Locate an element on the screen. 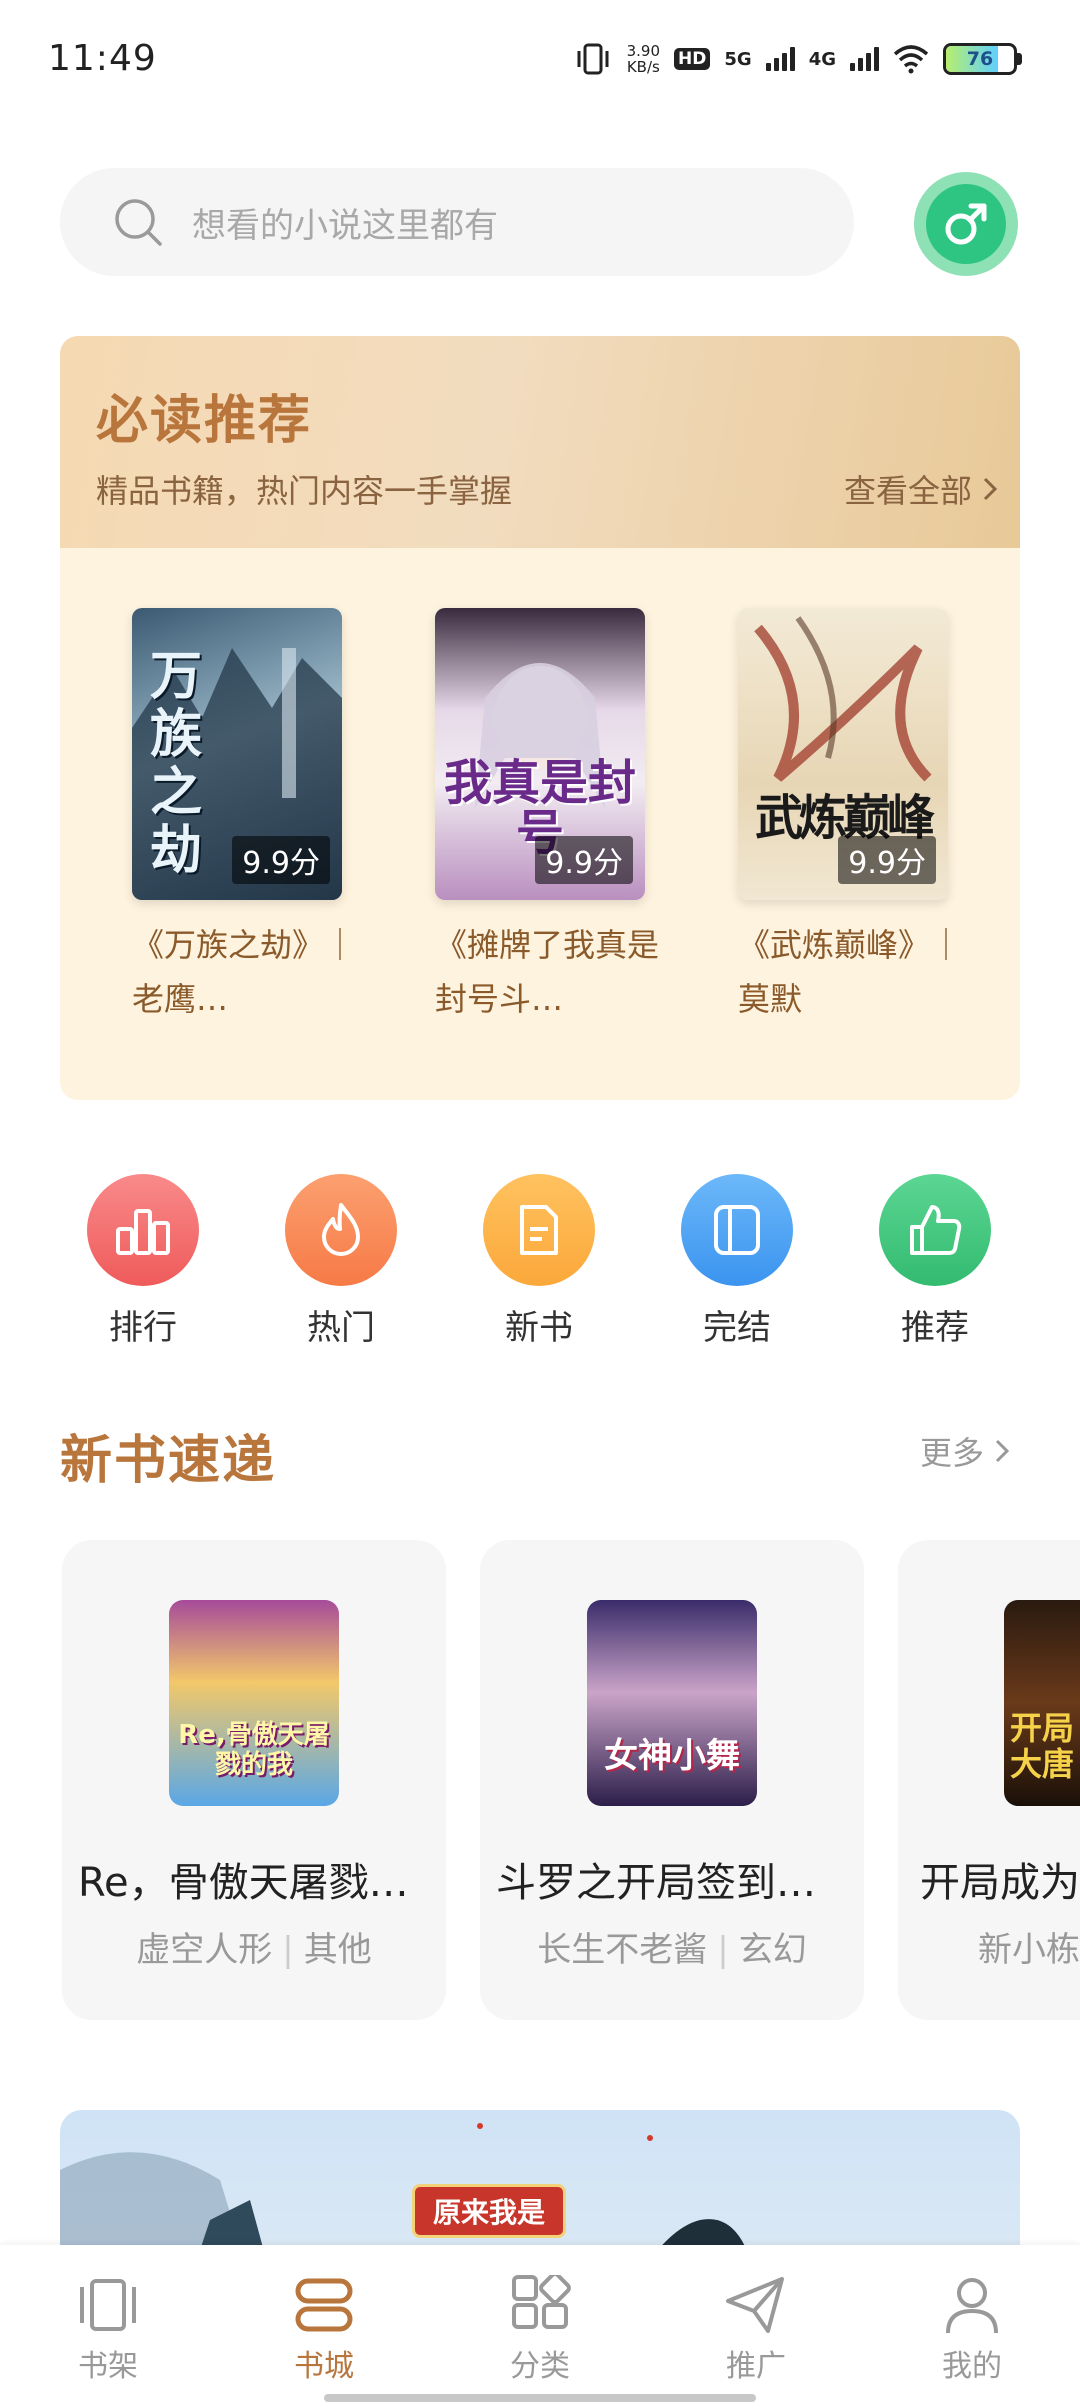 The height and width of the screenshot is (2408, 1080). book-cover: 开局大唐 is located at coordinates (1042, 1703).